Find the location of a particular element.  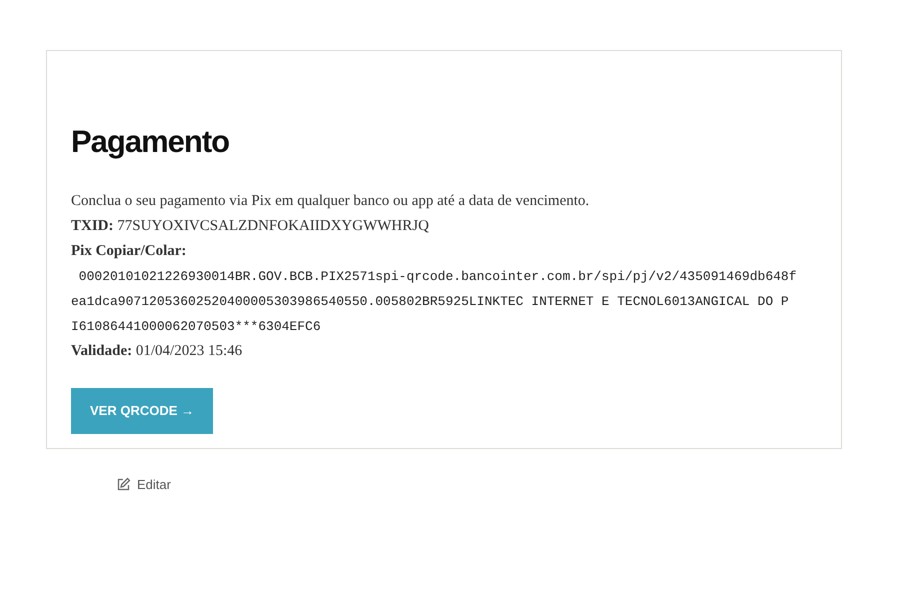

intro-text: Conclua o seu pagamento via Pix em qualquer banco ou app até a data de vencimento. is located at coordinates (330, 201).